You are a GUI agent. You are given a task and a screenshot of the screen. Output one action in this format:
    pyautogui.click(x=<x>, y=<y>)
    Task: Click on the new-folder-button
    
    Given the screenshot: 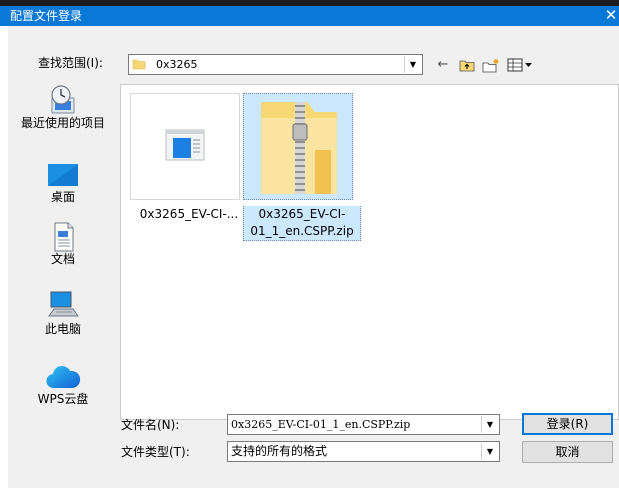 What is the action you would take?
    pyautogui.click(x=491, y=65)
    